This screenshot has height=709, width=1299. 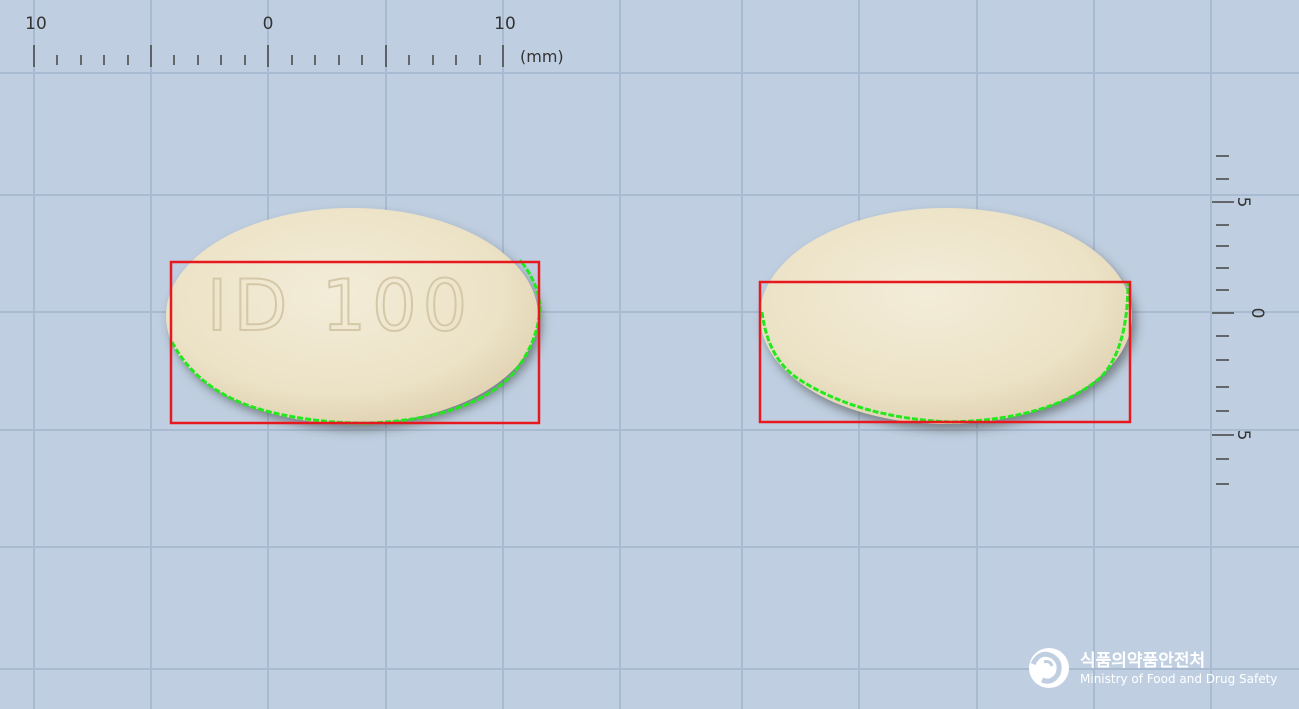 What do you see at coordinates (1142, 660) in the screenshot?
I see `logo-korean-text: 식품의약품안전처` at bounding box center [1142, 660].